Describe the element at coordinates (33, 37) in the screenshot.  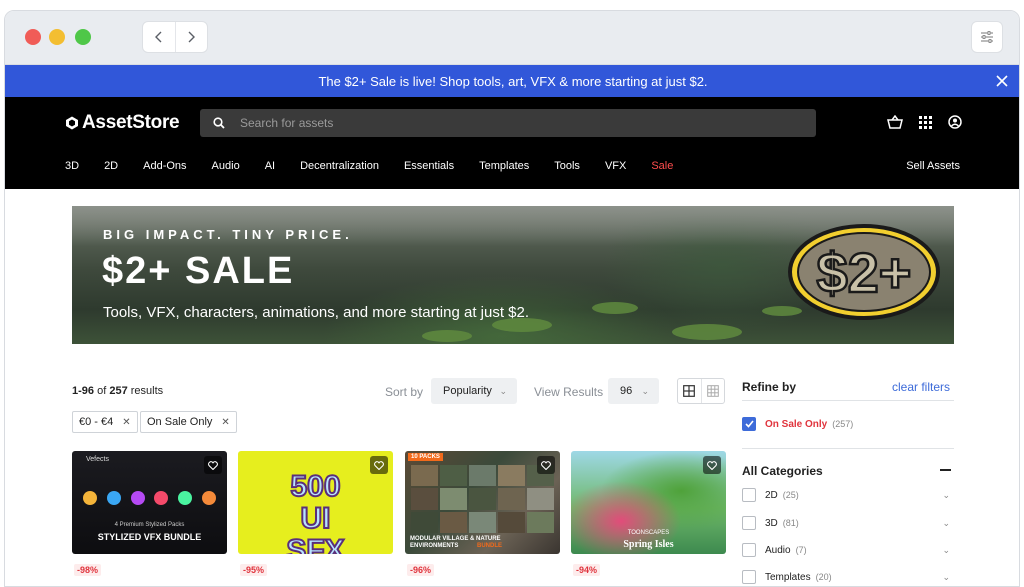
I see `close-window-button` at that location.